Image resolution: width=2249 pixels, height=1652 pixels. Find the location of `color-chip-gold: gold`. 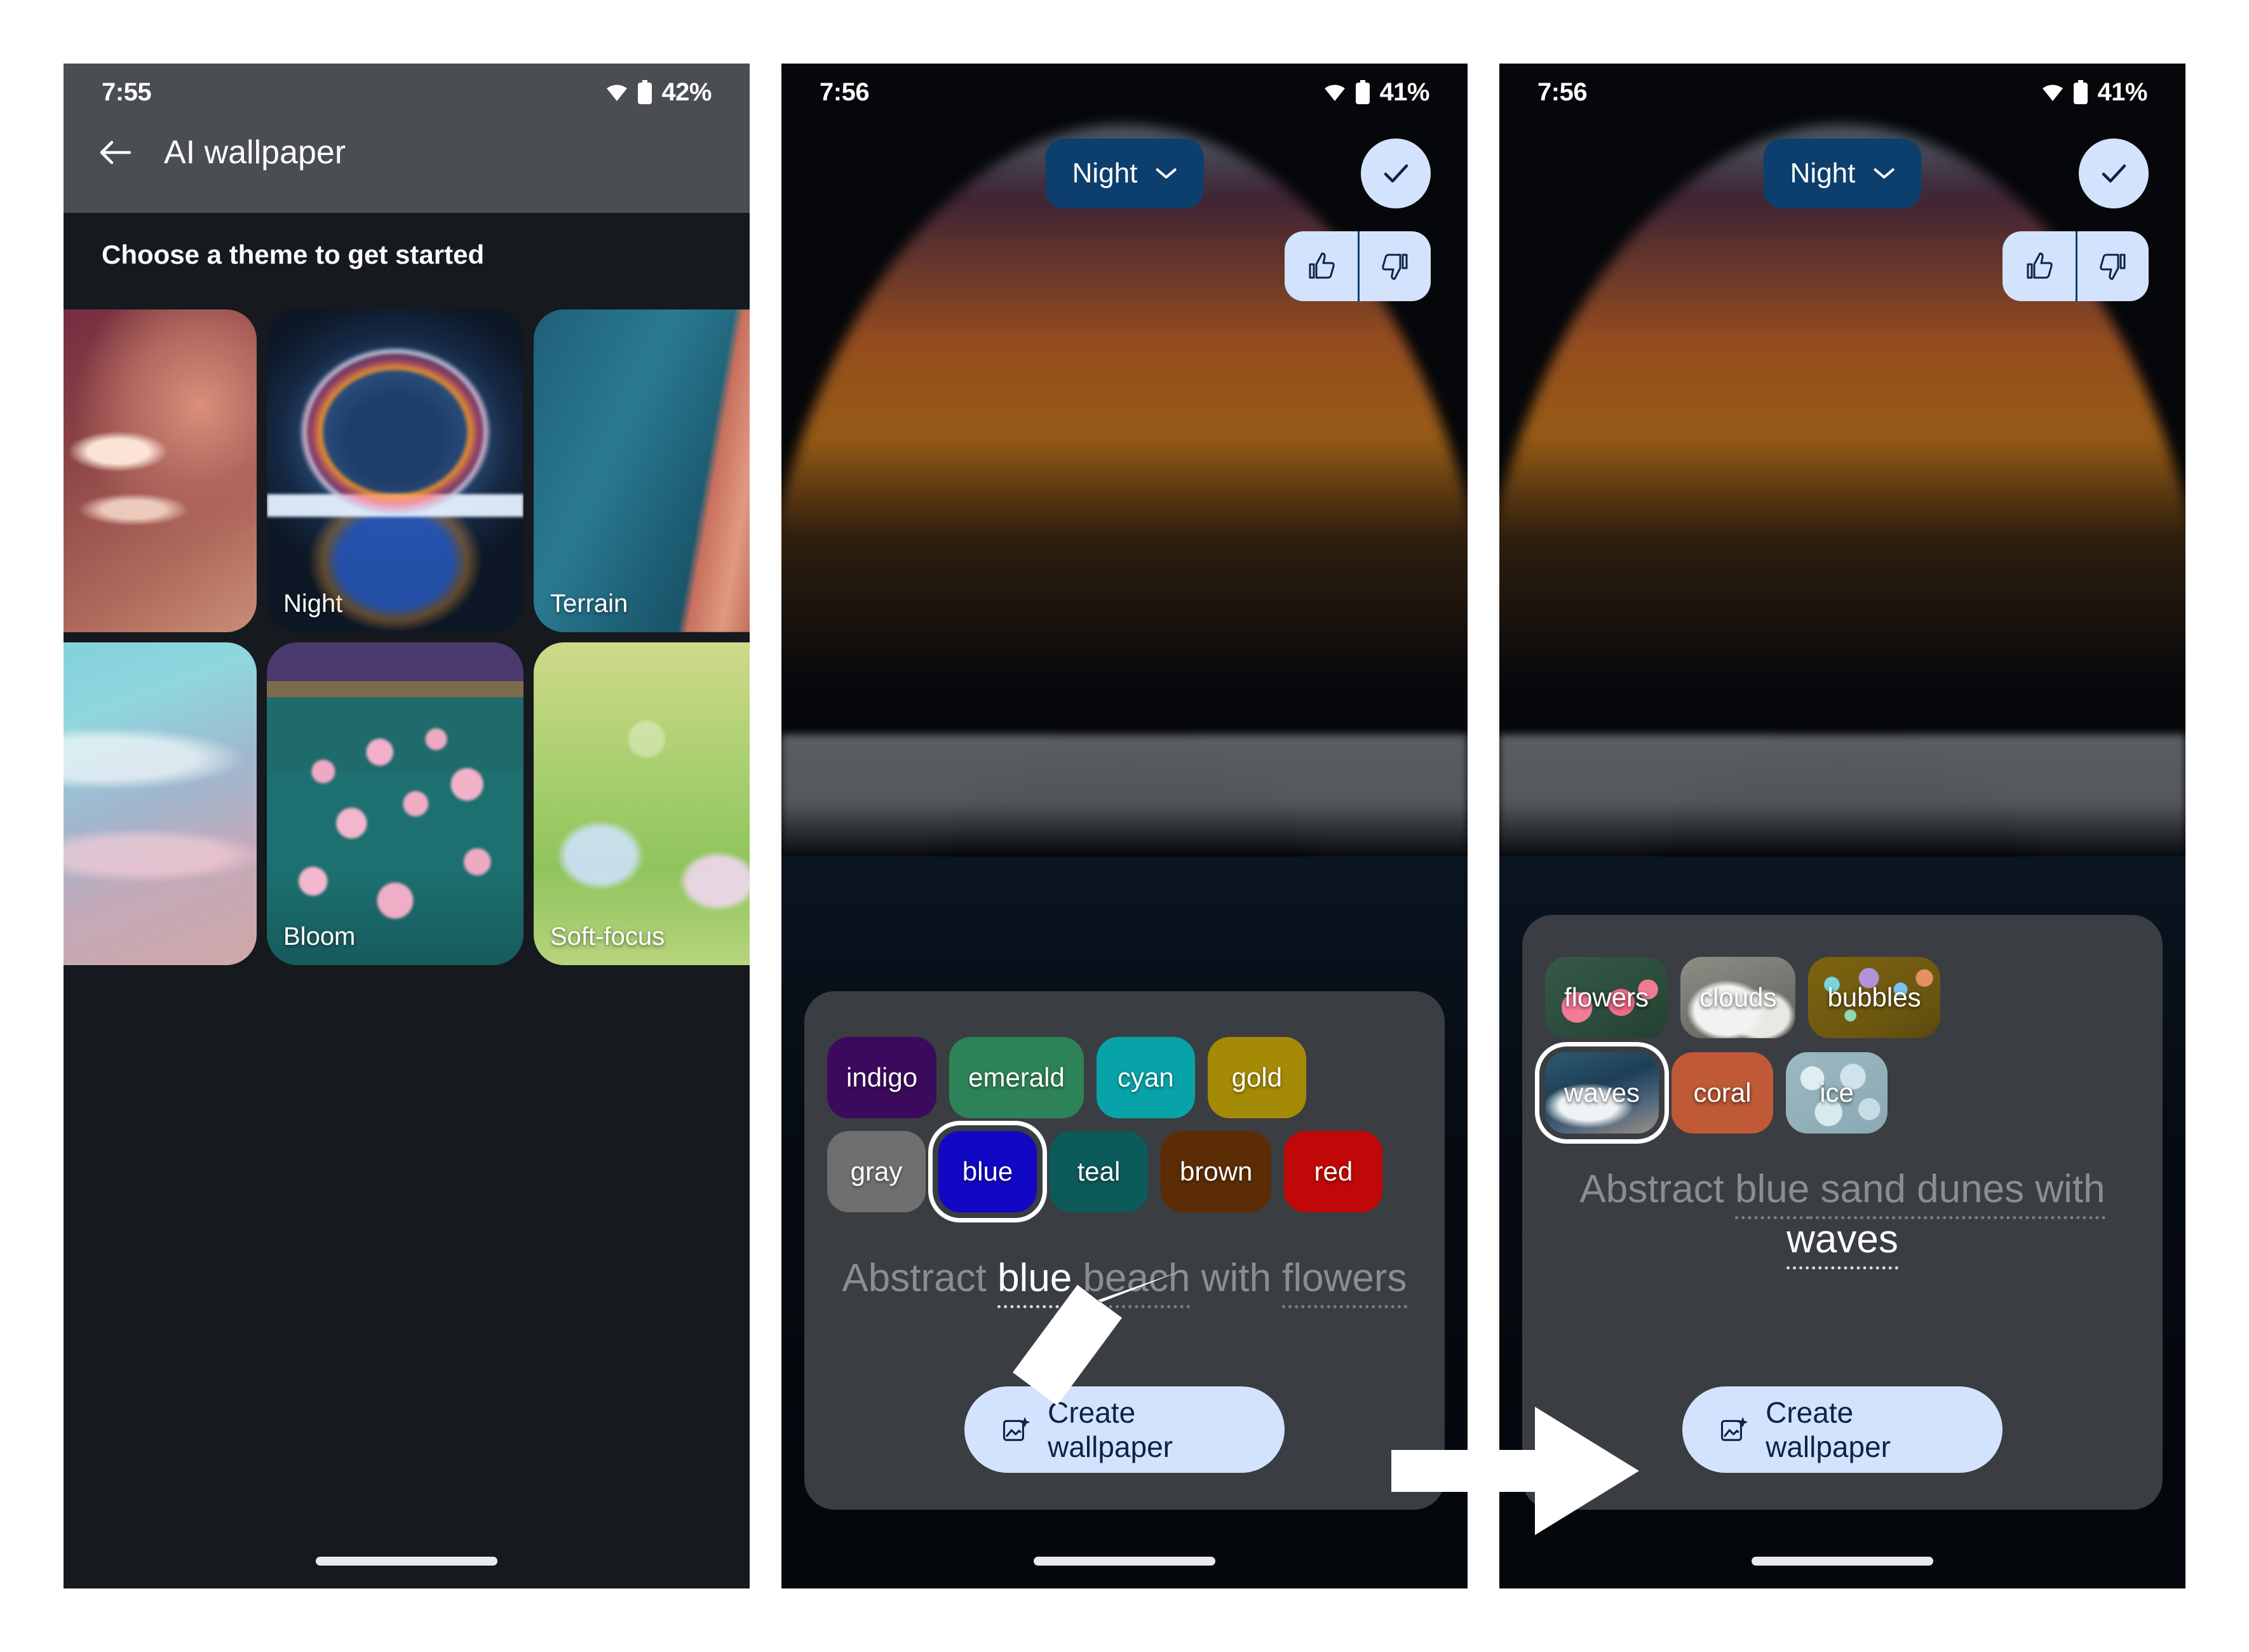

color-chip-gold: gold is located at coordinates (1256, 1078).